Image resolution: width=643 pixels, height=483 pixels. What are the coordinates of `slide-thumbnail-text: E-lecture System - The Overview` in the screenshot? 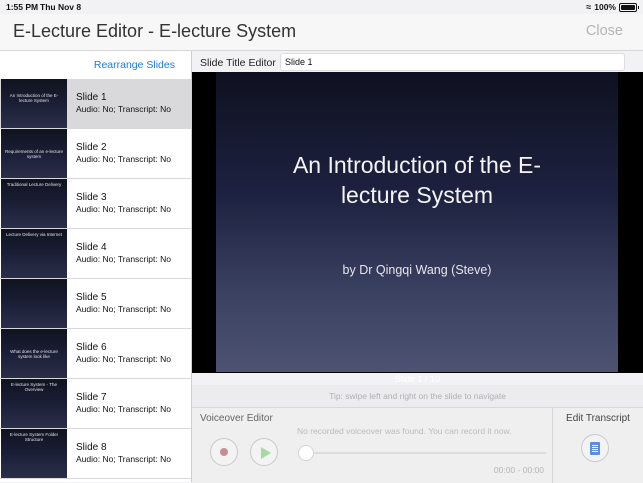 It's located at (34, 387).